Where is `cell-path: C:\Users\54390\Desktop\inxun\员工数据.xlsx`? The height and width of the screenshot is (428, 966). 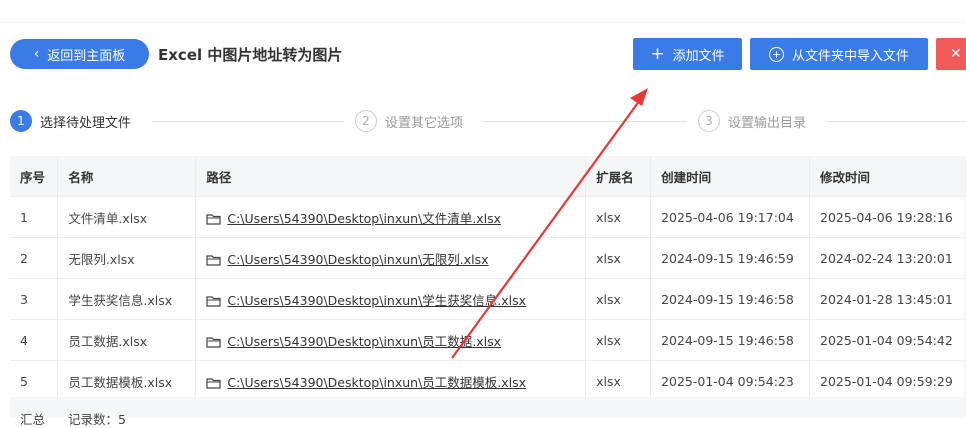 cell-path: C:\Users\54390\Desktop\inxun\员工数据.xlsx is located at coordinates (391, 340).